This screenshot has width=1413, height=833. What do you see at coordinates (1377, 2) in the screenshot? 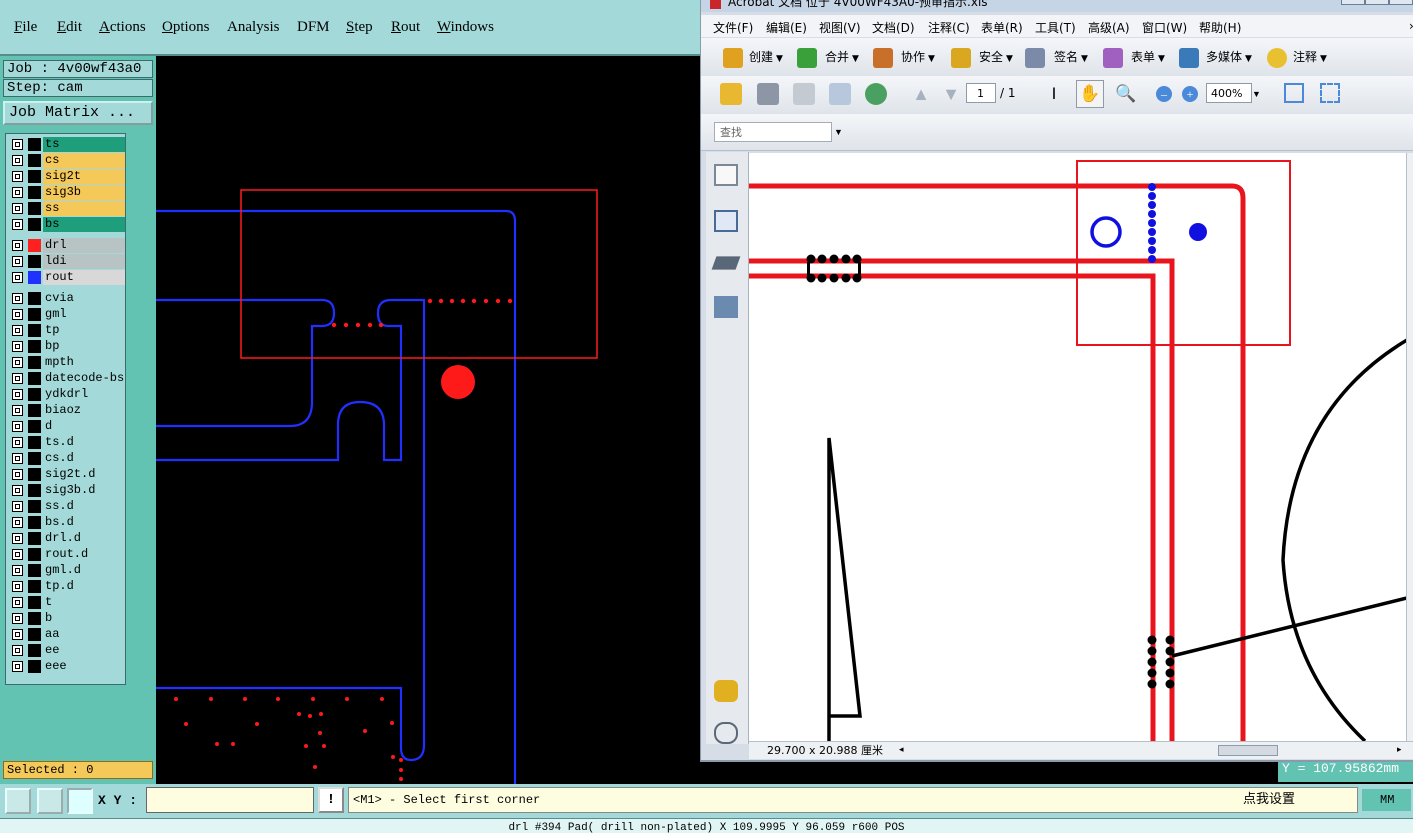
I see `maximize-button` at bounding box center [1377, 2].